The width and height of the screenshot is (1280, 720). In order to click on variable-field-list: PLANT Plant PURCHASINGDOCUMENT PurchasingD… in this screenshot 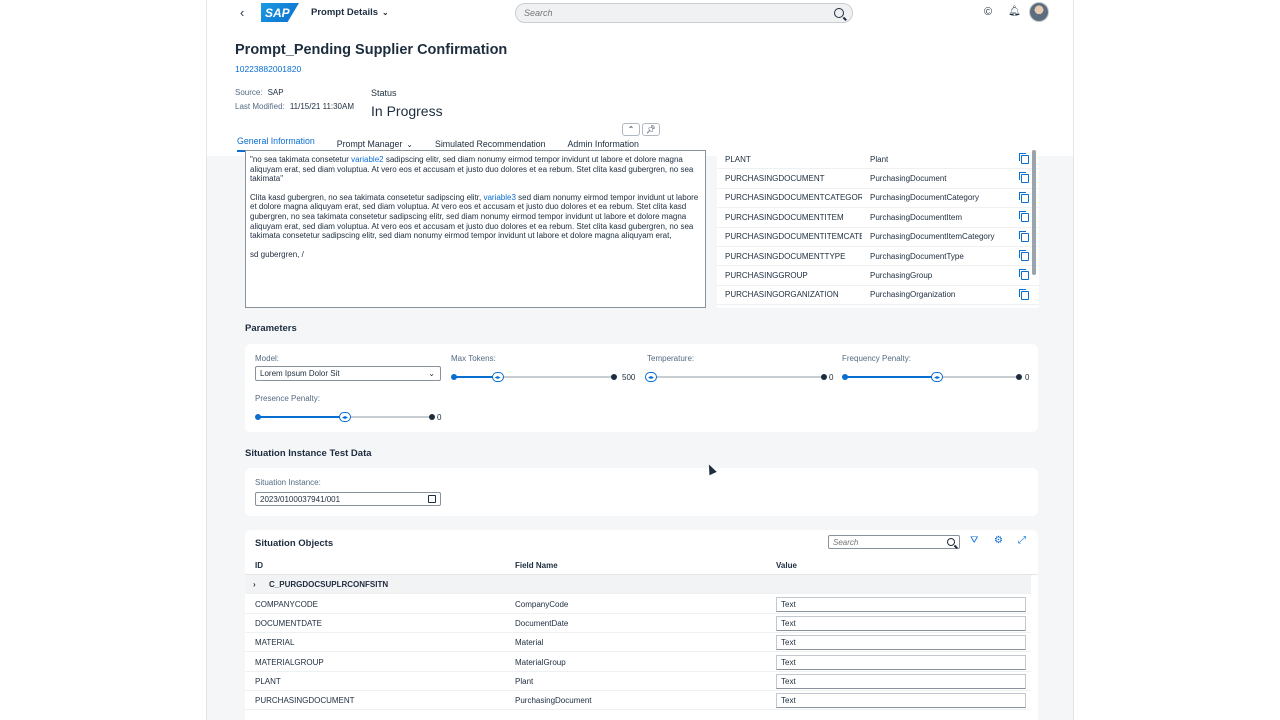, I will do `click(878, 229)`.